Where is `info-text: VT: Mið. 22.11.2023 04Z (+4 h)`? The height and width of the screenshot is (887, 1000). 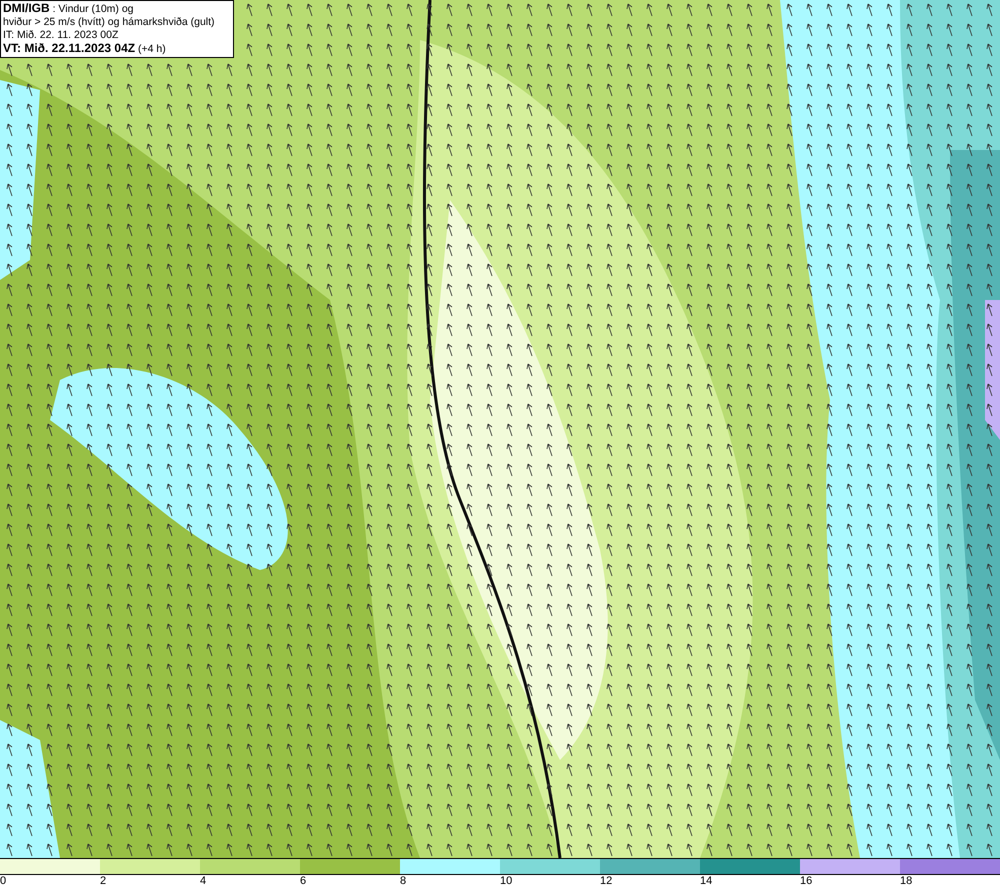
info-text: VT: Mið. 22.11.2023 04Z (+4 h) is located at coordinates (85, 49).